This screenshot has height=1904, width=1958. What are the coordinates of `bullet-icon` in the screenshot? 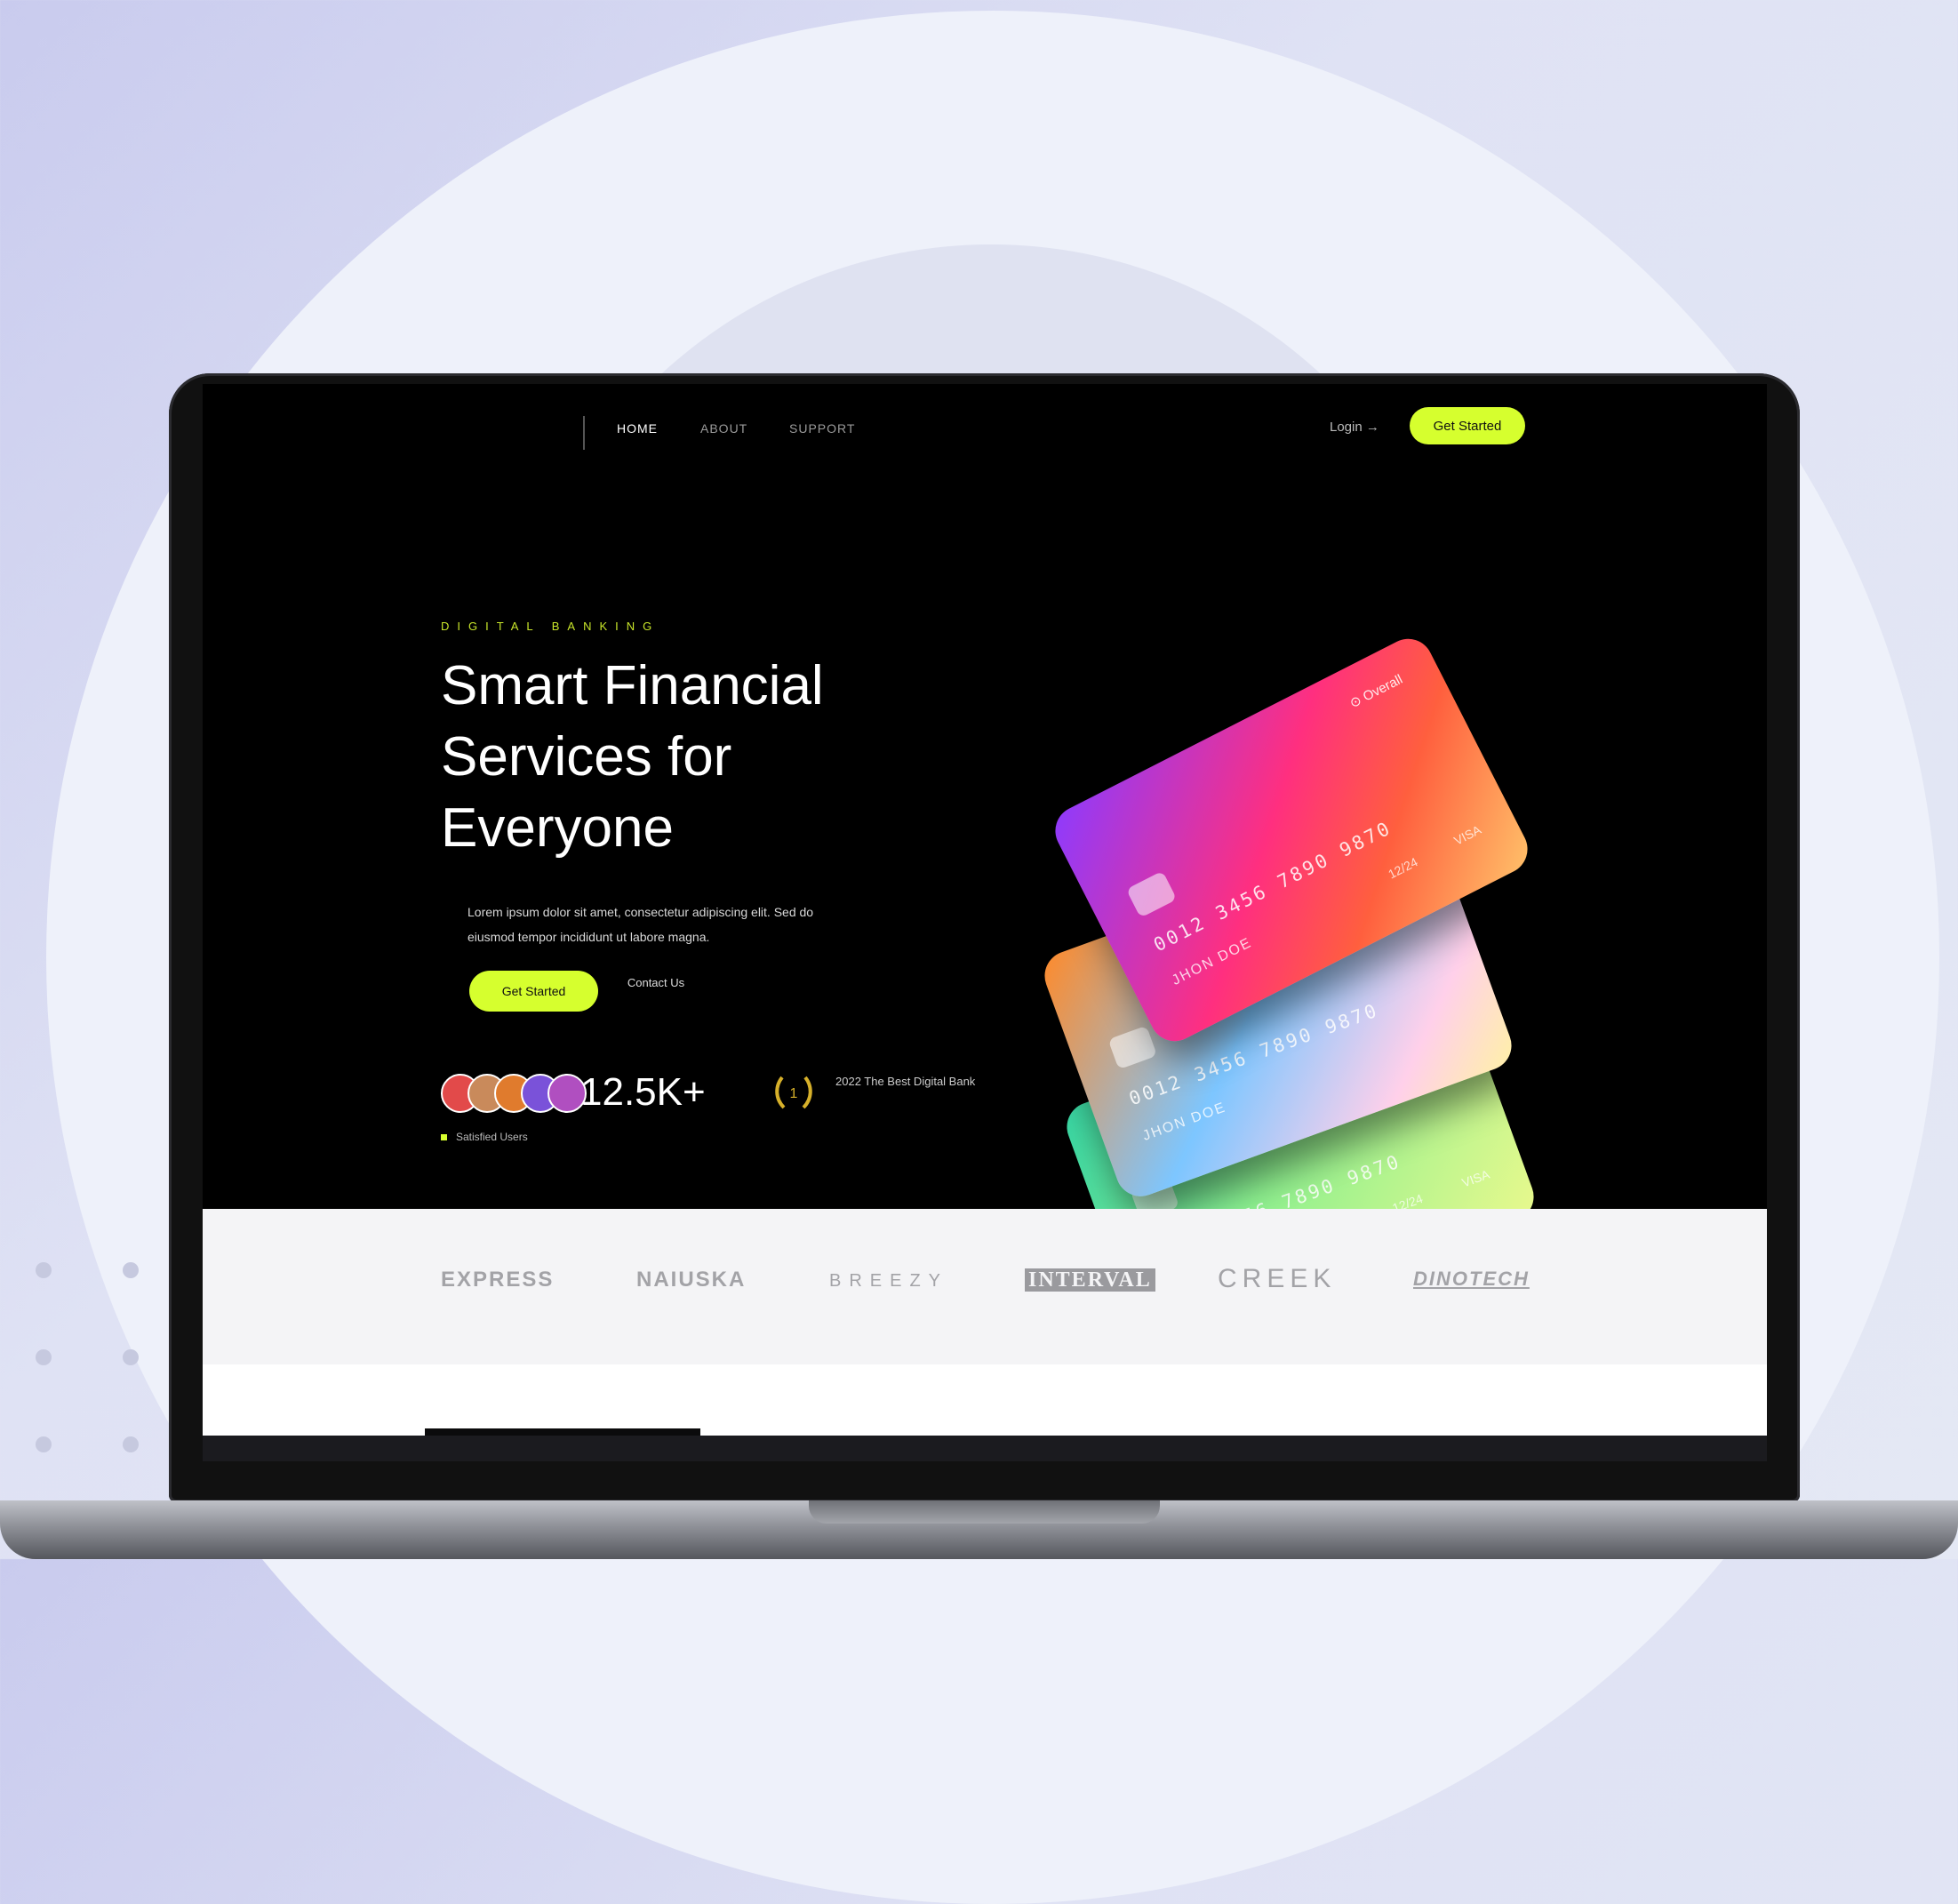 It's located at (444, 1137).